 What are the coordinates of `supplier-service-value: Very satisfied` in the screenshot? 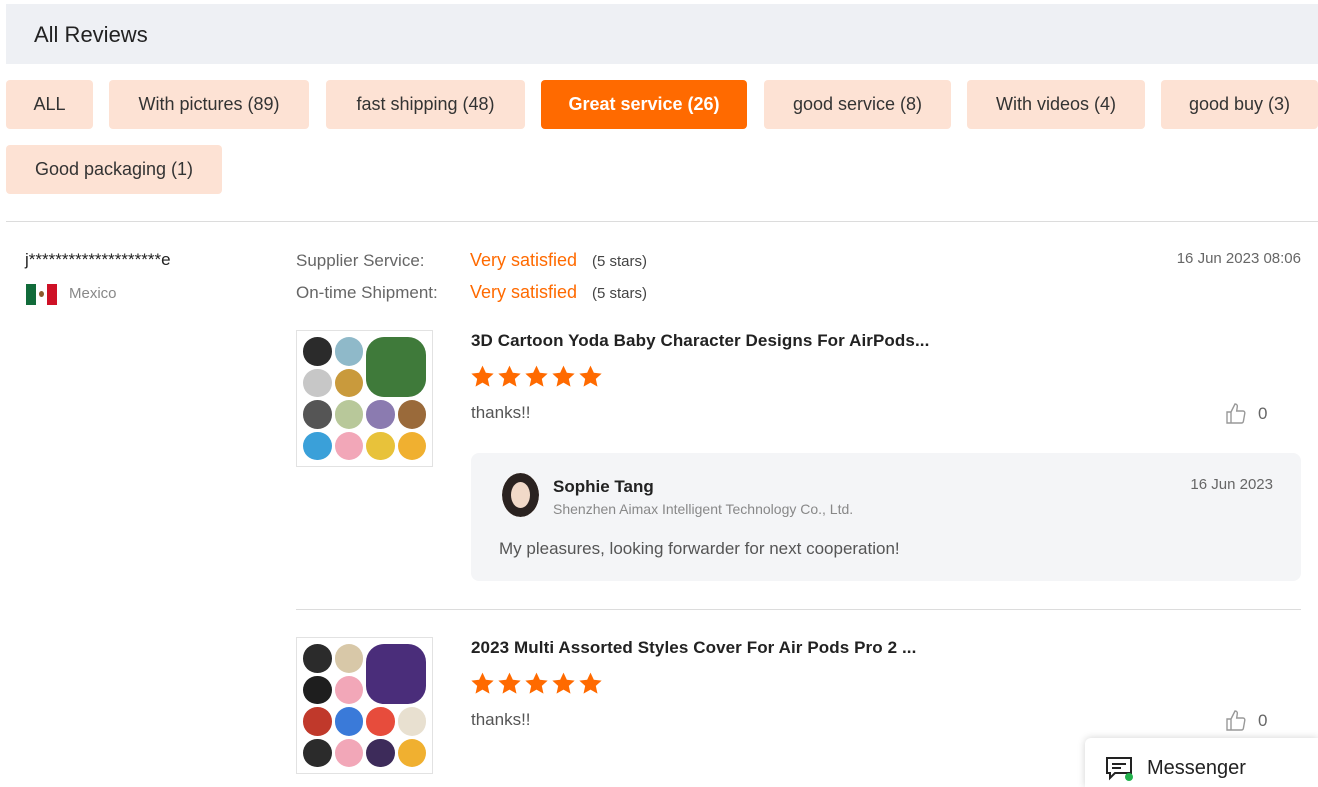 It's located at (524, 260).